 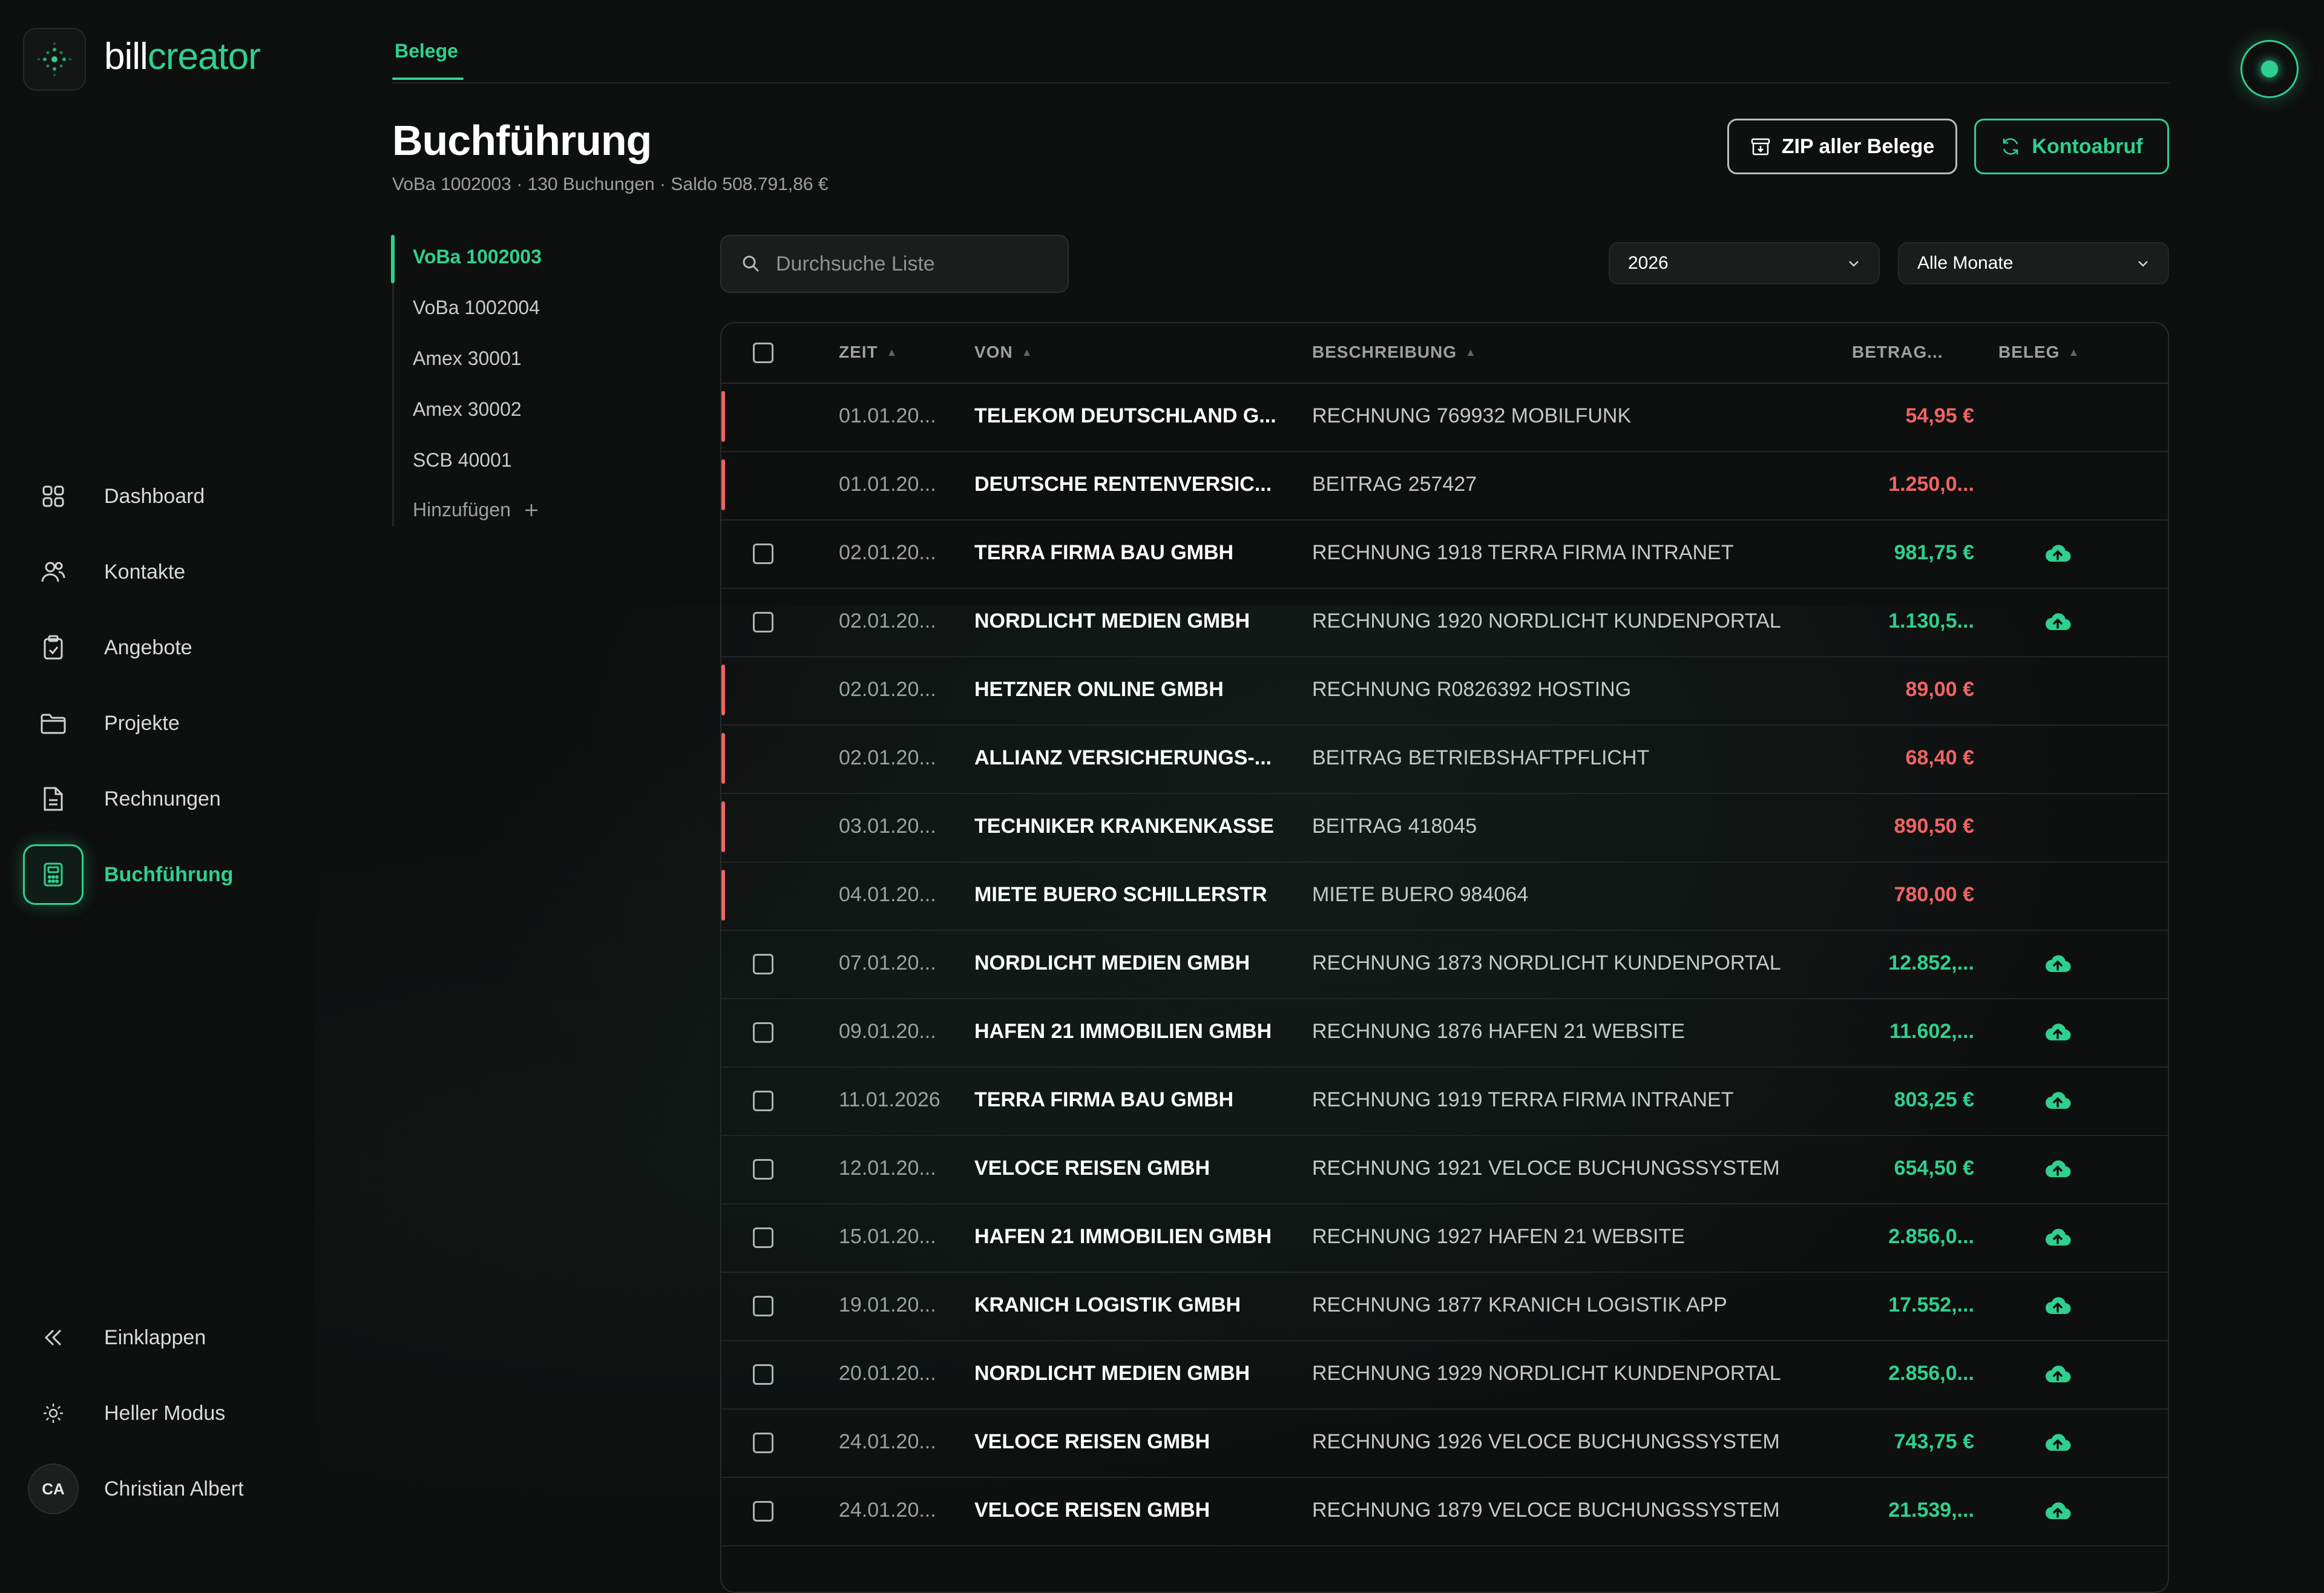 I want to click on cell-beschreibung: RECHNUNG 1879 VELOCE BUCHUNGSSYSTEM, so click(x=1546, y=1510).